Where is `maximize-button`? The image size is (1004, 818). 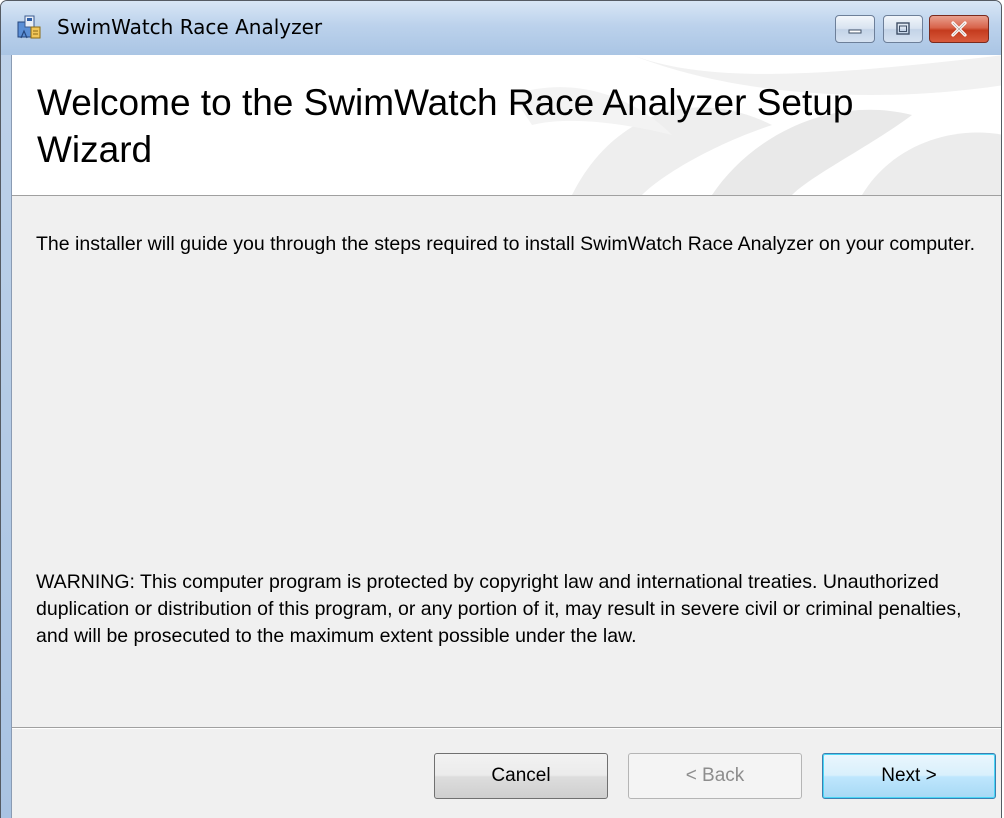
maximize-button is located at coordinates (903, 29).